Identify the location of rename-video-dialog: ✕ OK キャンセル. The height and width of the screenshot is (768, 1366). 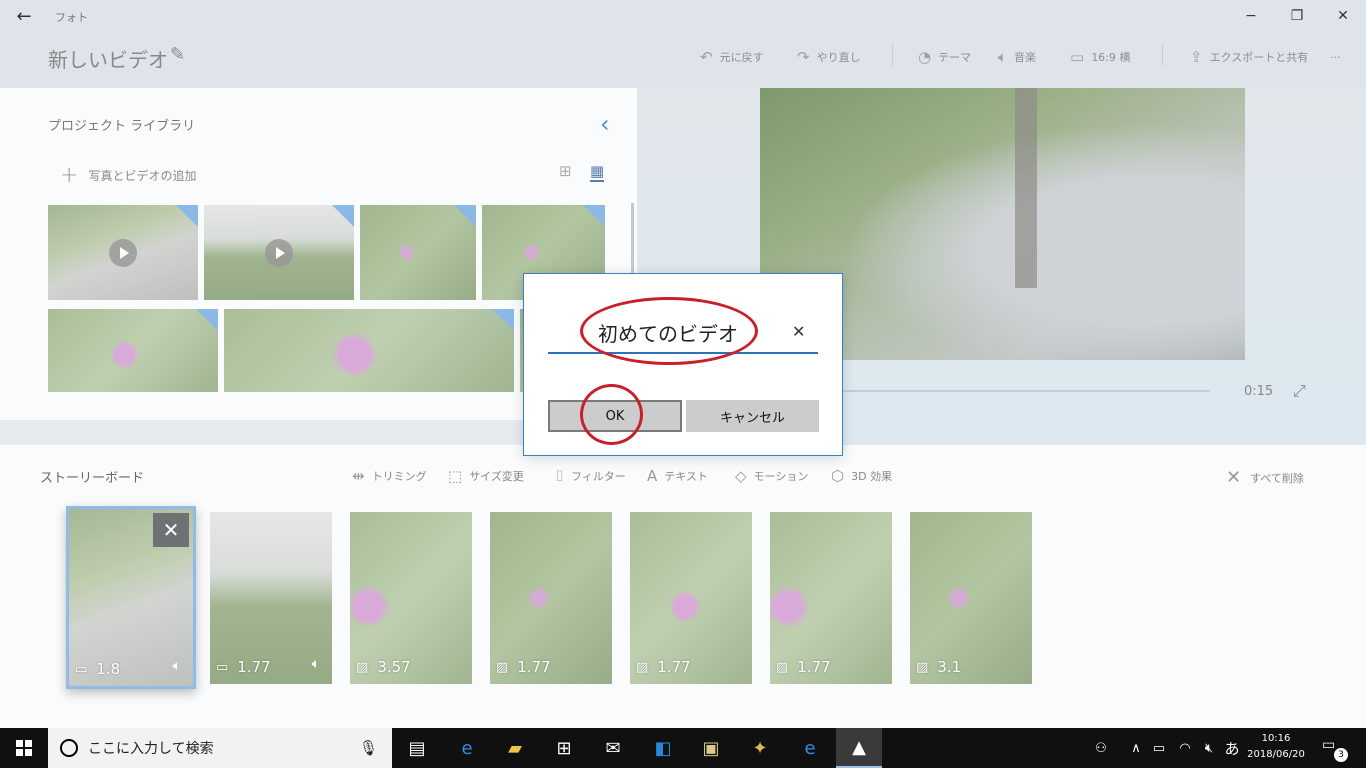
(683, 364).